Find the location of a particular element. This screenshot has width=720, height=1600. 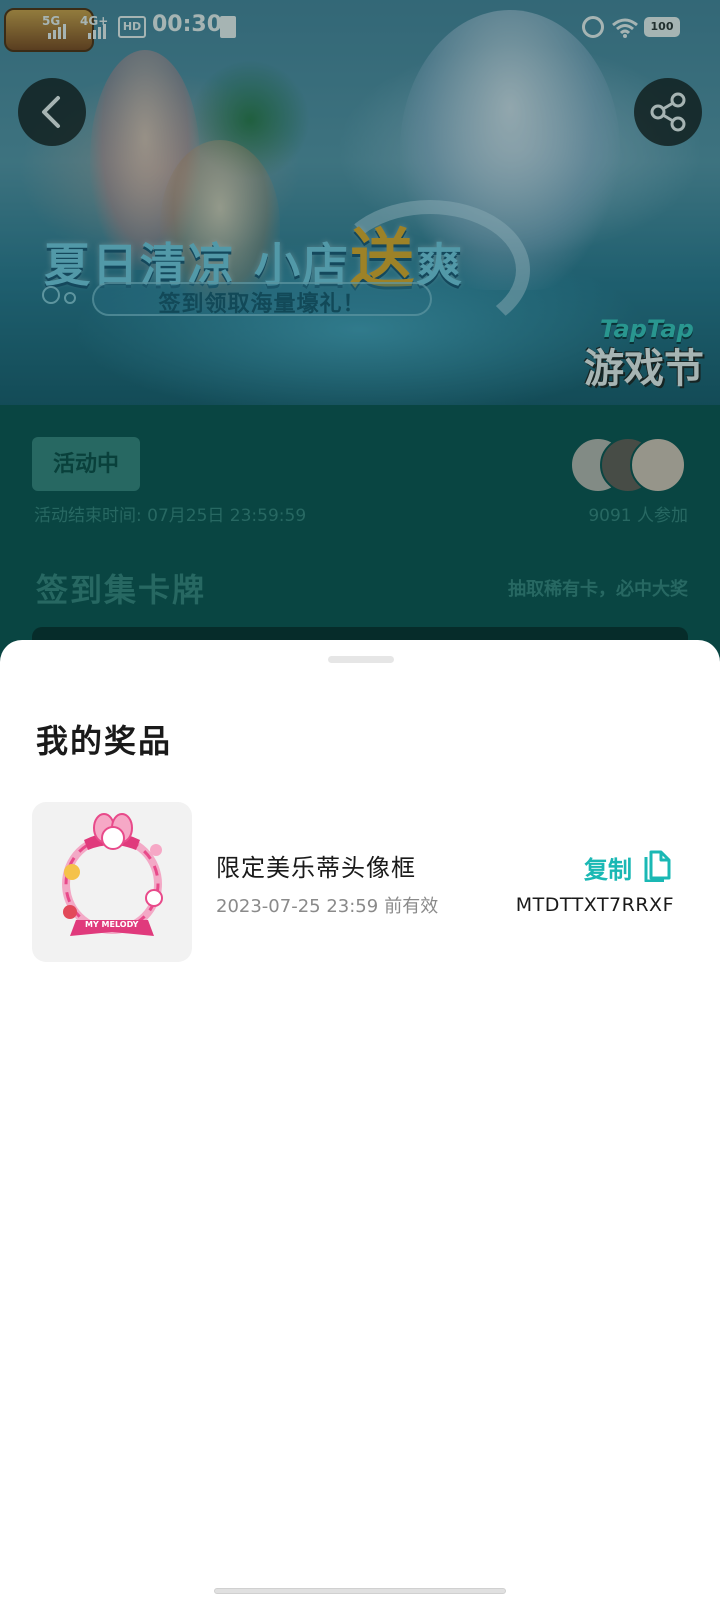

home-indicator is located at coordinates (360, 1591).